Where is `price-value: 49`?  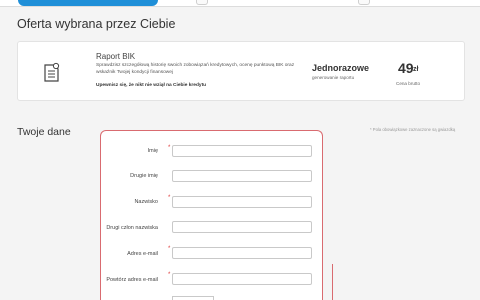
price-value: 49 is located at coordinates (406, 68).